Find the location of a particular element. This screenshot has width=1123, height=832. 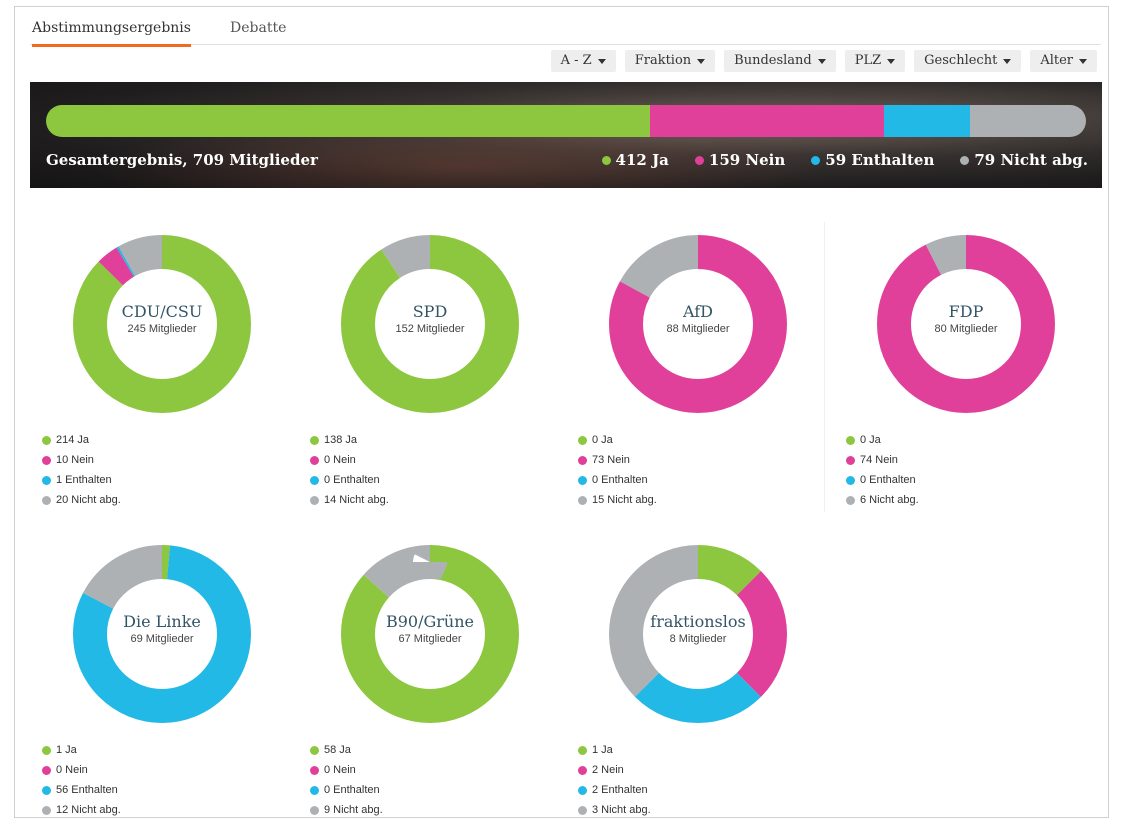

donut-center: Die Linke 69 Mitglieder is located at coordinates (162, 628).